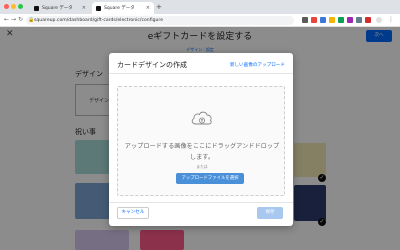 The height and width of the screenshot is (250, 400). What do you see at coordinates (202, 166) in the screenshot?
I see `or-separator: または` at bounding box center [202, 166].